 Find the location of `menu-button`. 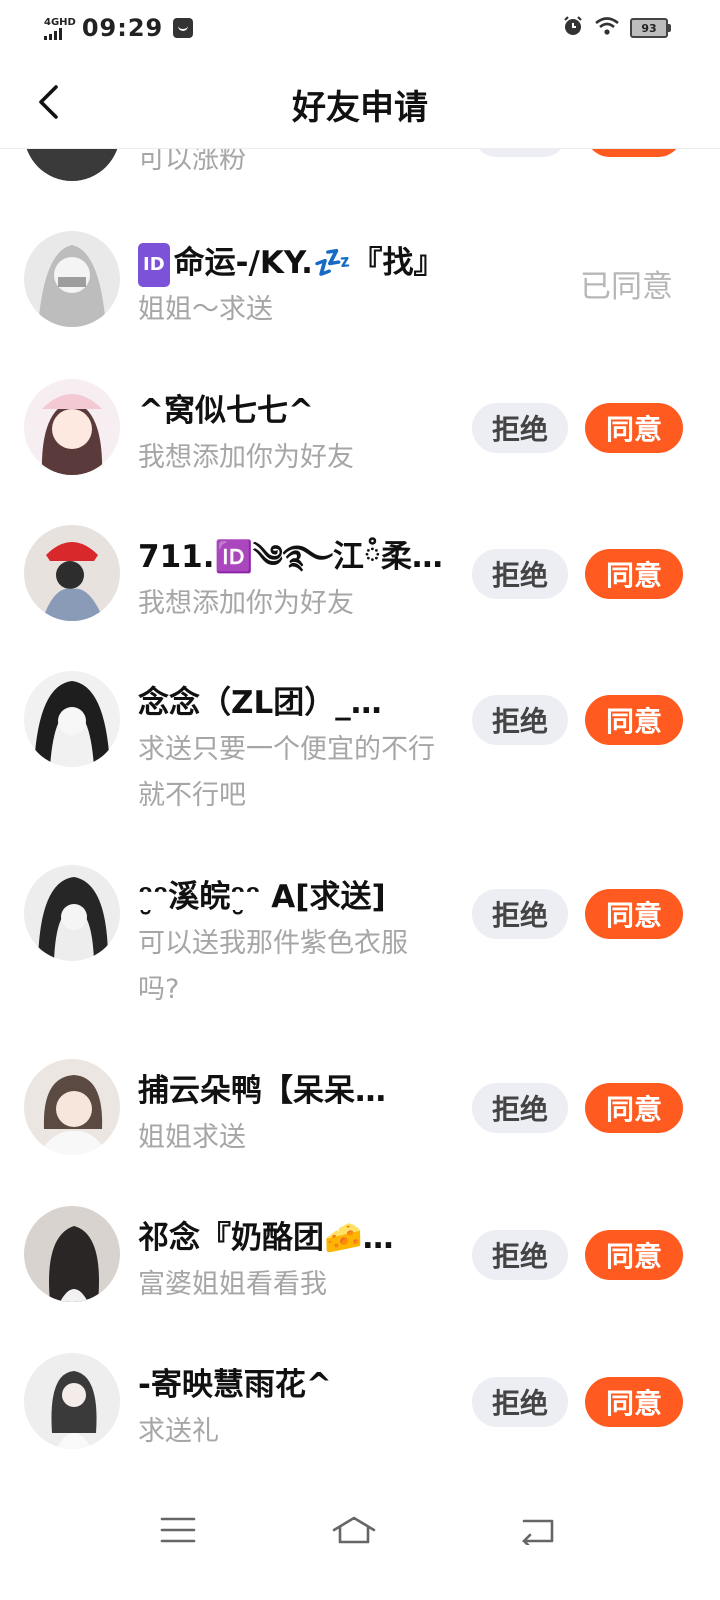

menu-button is located at coordinates (178, 1530).